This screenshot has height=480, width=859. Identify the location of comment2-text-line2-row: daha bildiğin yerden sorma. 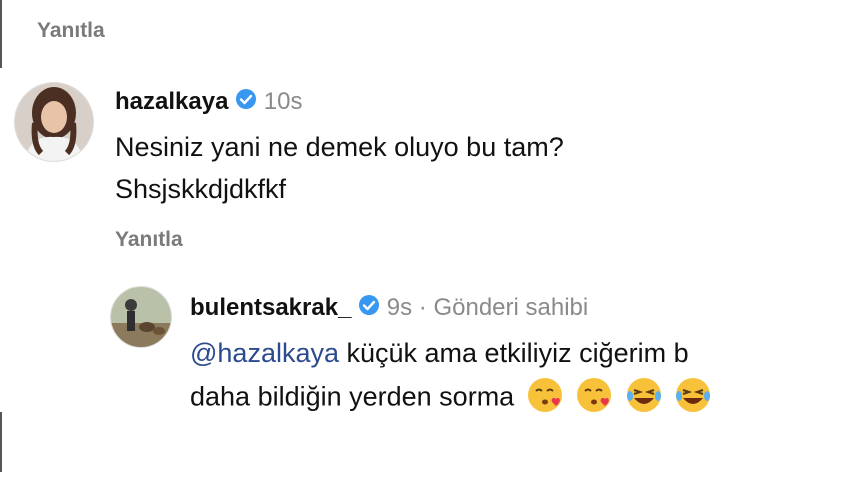
(451, 398).